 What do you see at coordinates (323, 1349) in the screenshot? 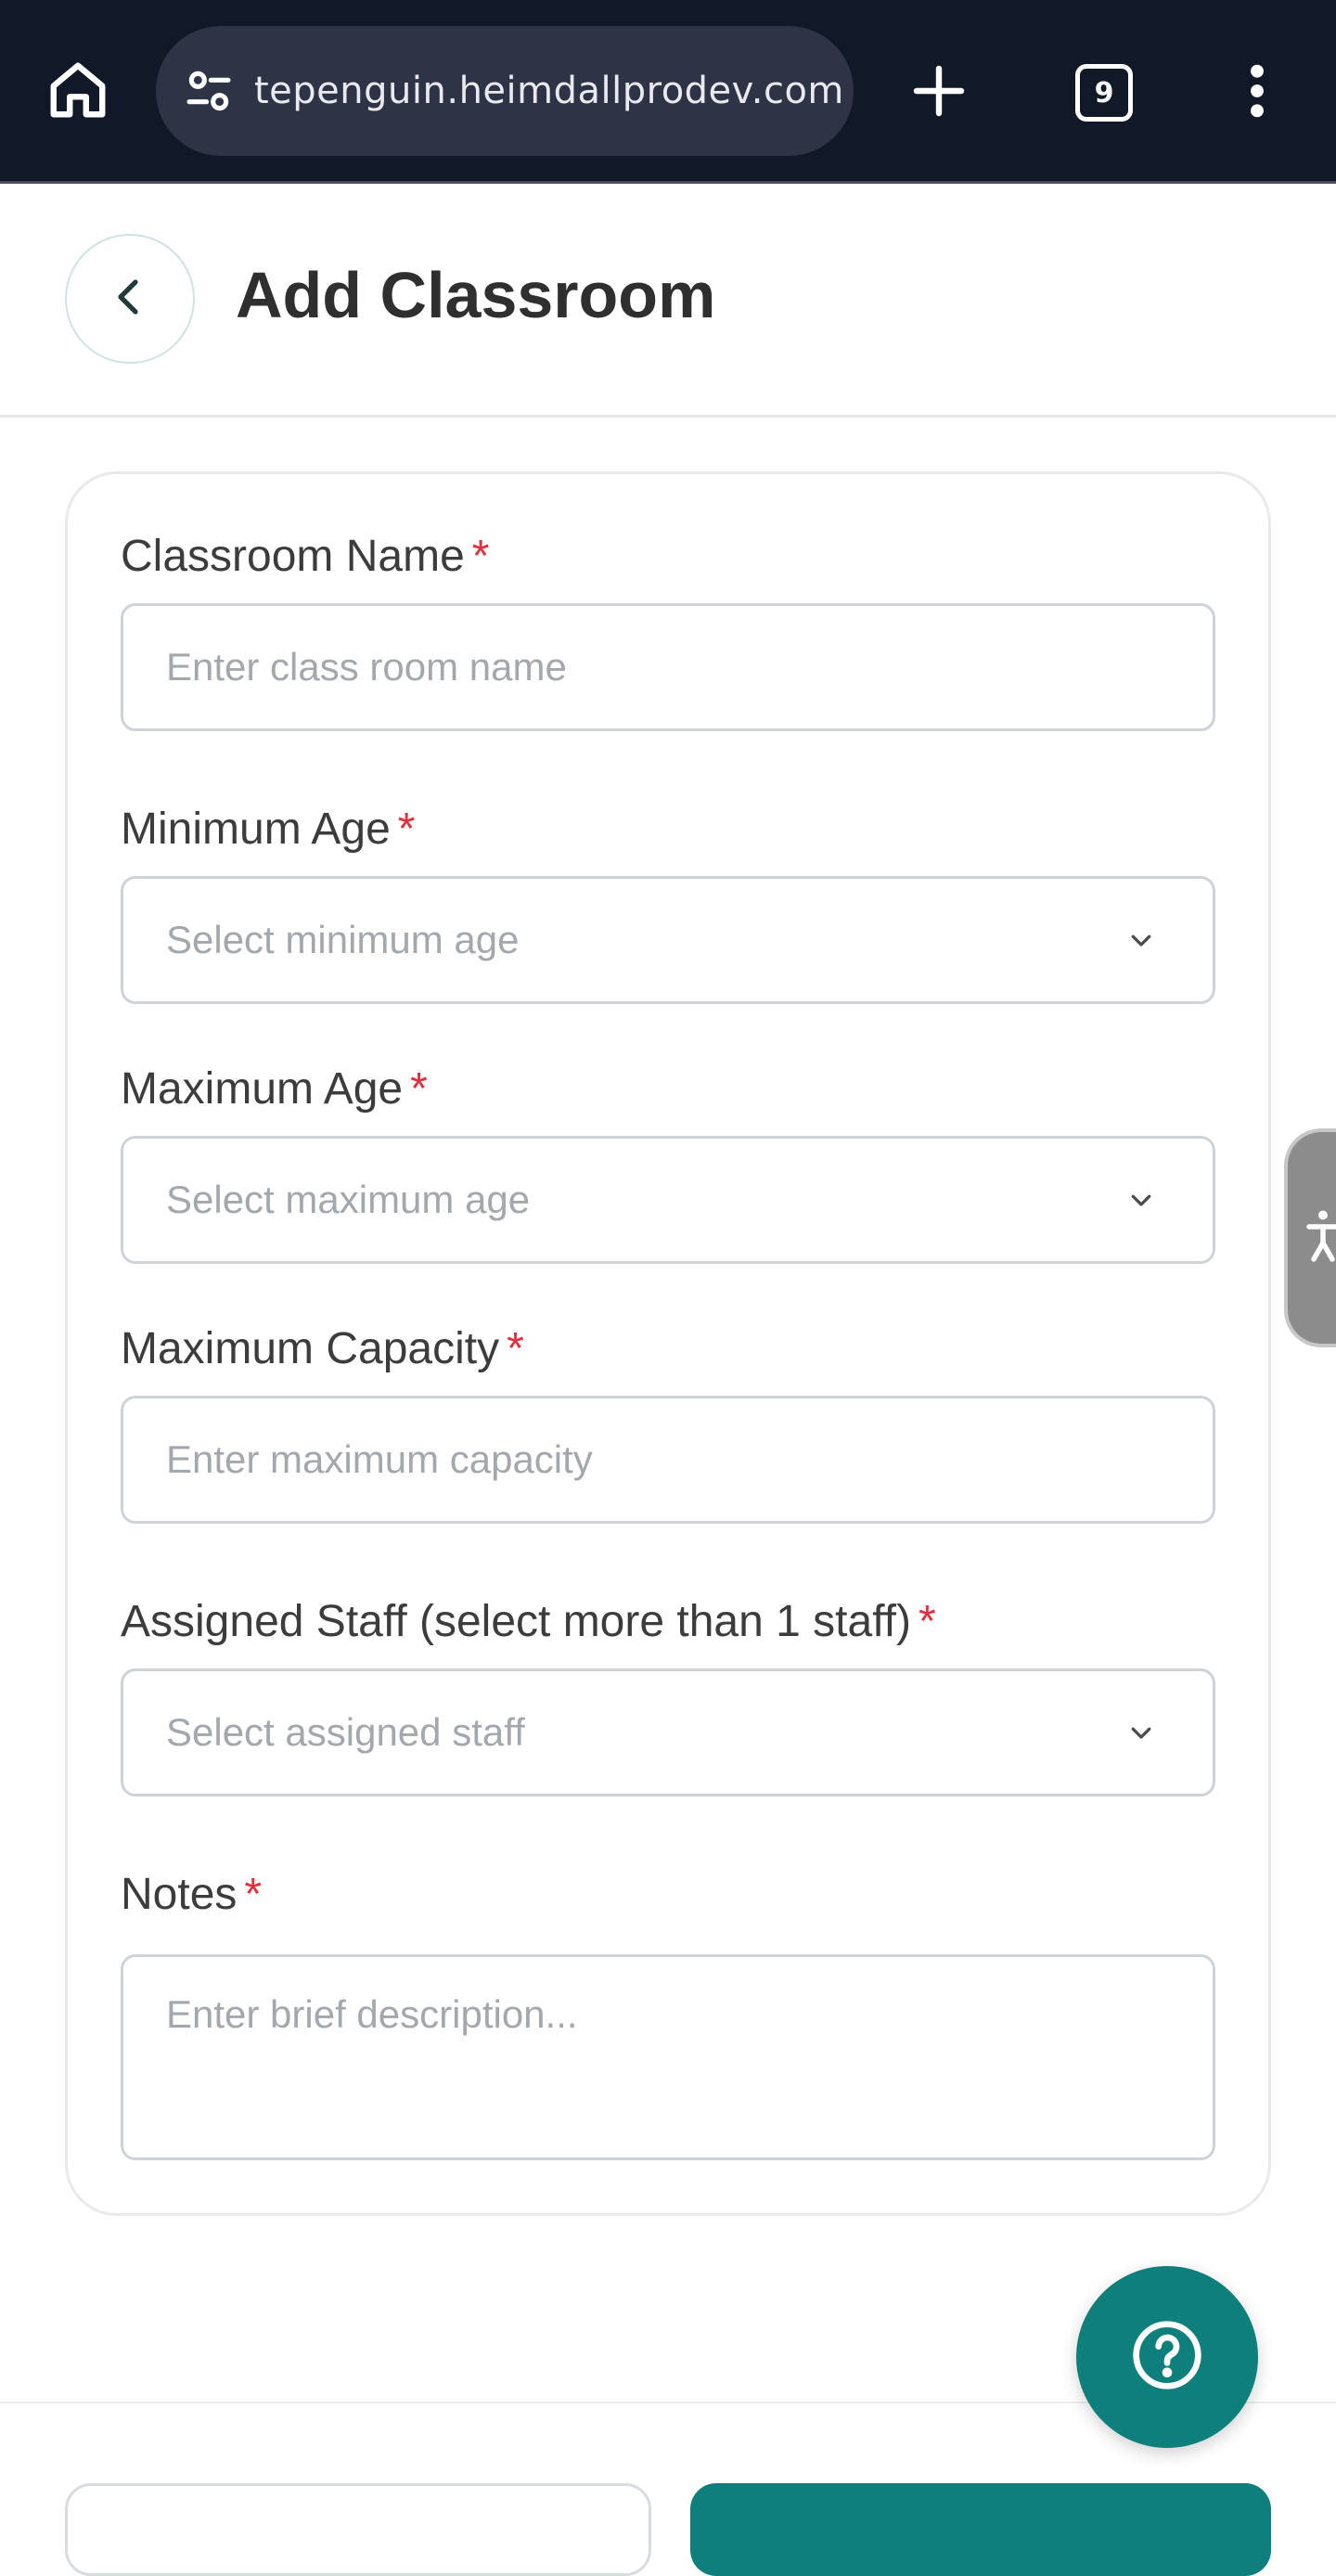
I see `maximum-capacity-label: Maximum Capacity *` at bounding box center [323, 1349].